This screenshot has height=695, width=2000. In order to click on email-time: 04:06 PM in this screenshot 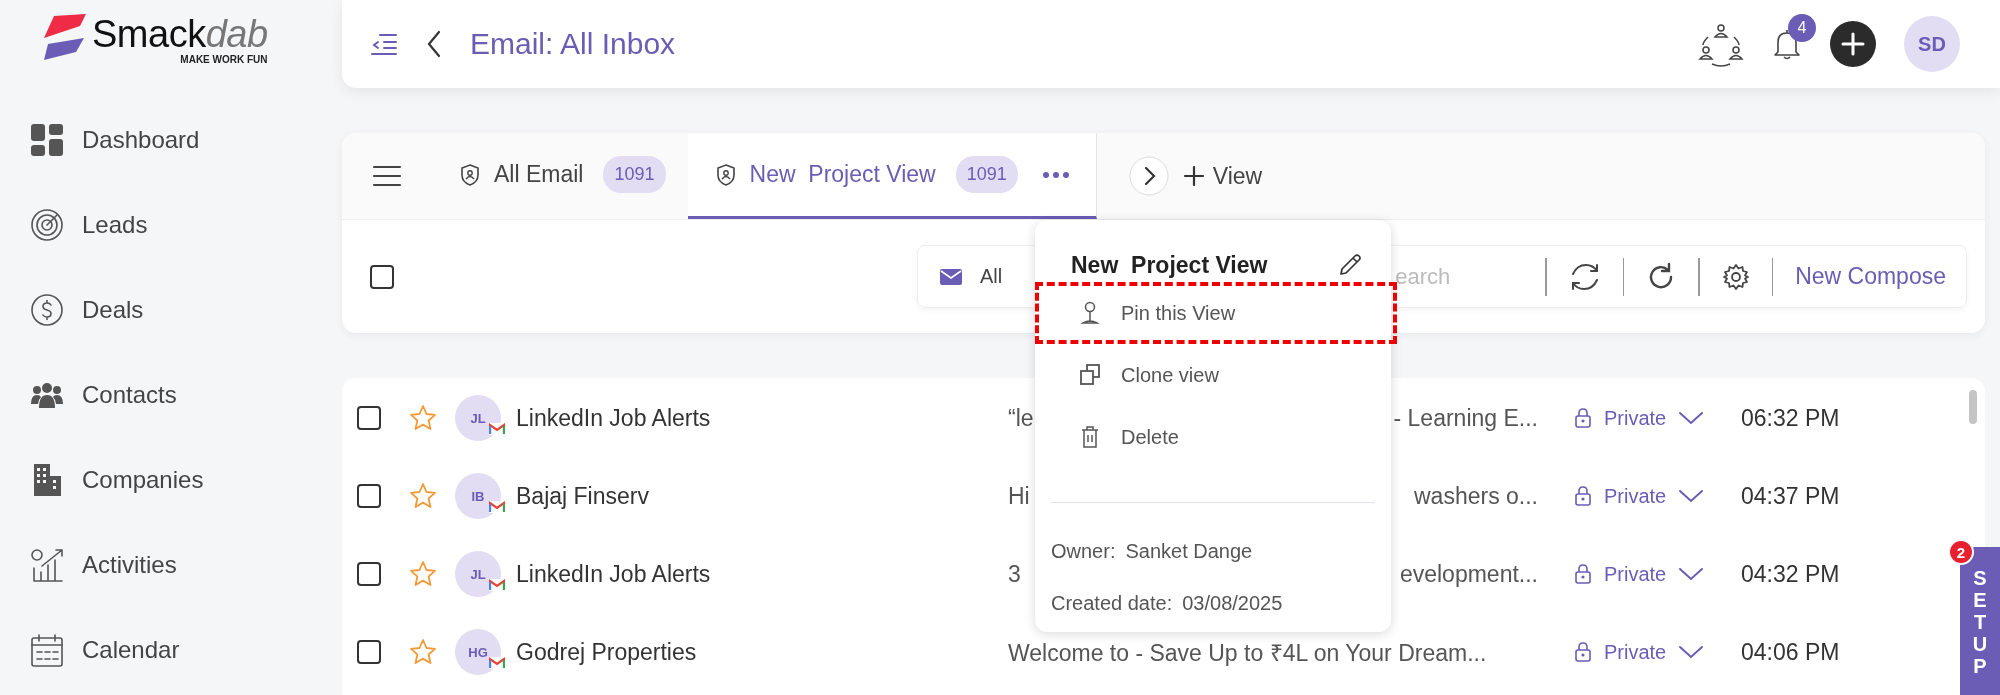, I will do `click(1790, 652)`.